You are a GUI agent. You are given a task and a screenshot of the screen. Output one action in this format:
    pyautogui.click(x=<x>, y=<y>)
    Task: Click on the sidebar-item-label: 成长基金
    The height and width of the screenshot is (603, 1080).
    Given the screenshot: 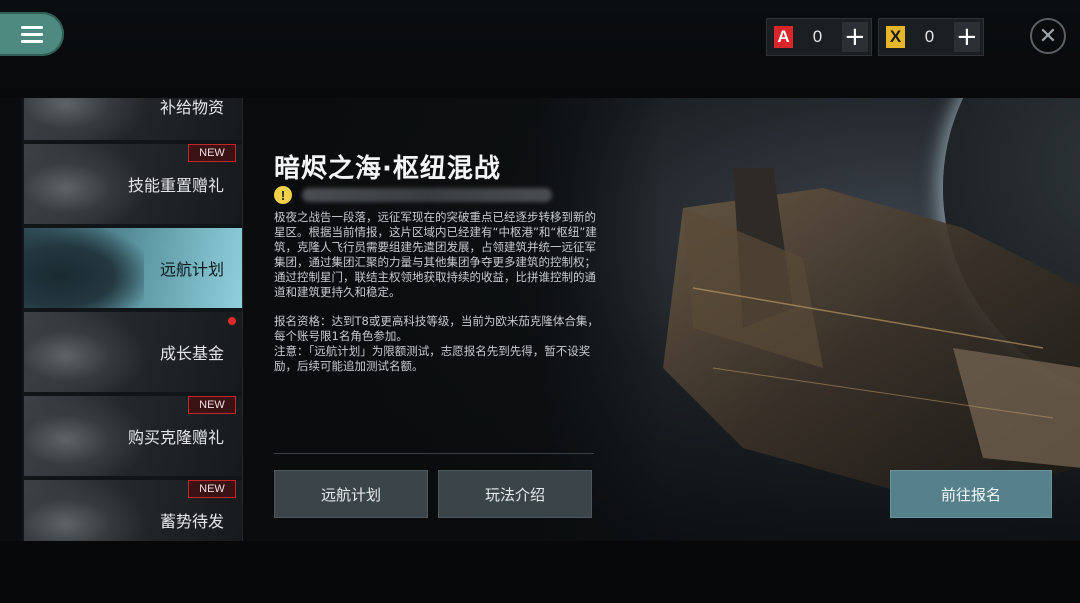 What is the action you would take?
    pyautogui.click(x=191, y=353)
    